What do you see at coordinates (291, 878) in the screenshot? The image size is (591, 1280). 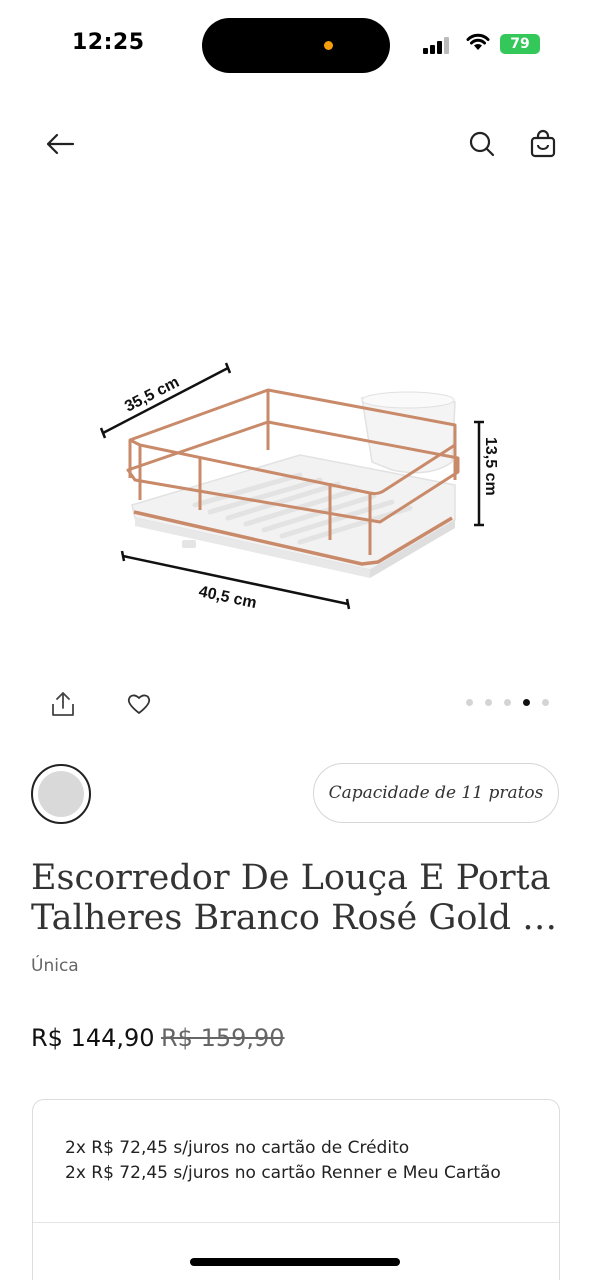 I see `product-title-line1: Escorredor De Louça E Porta` at bounding box center [291, 878].